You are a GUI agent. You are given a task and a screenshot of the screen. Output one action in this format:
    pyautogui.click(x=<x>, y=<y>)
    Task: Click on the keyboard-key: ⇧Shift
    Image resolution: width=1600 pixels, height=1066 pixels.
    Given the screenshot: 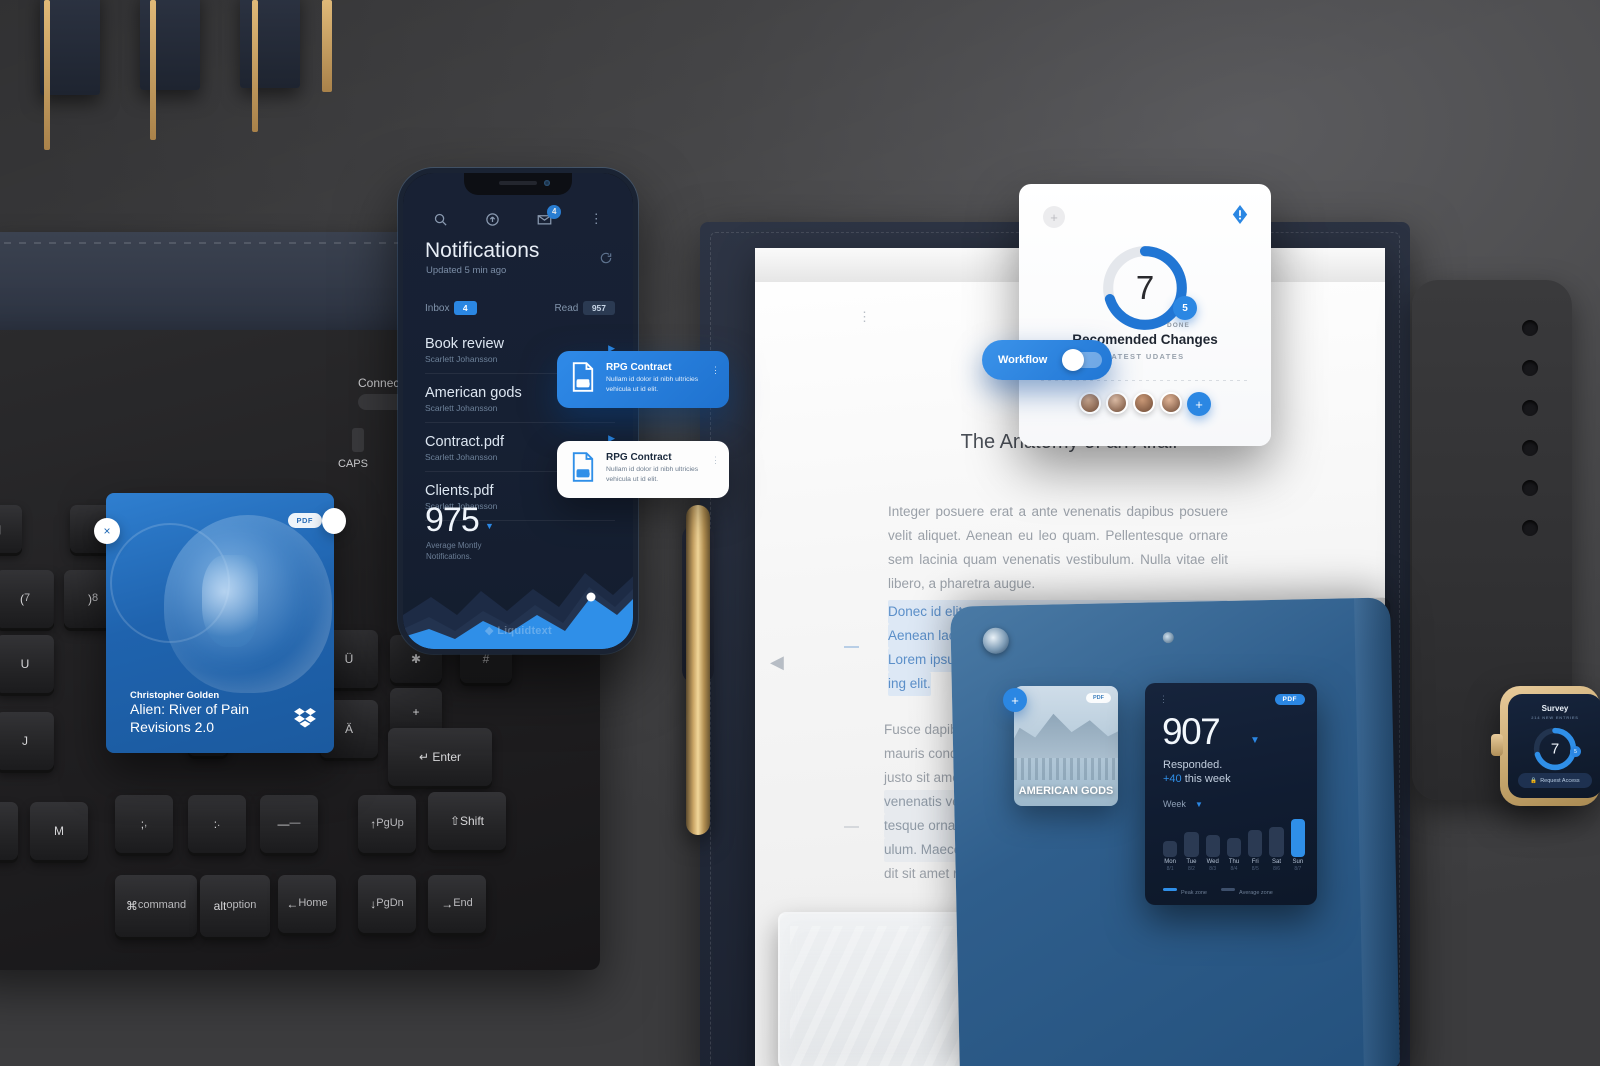 What is the action you would take?
    pyautogui.click(x=467, y=821)
    